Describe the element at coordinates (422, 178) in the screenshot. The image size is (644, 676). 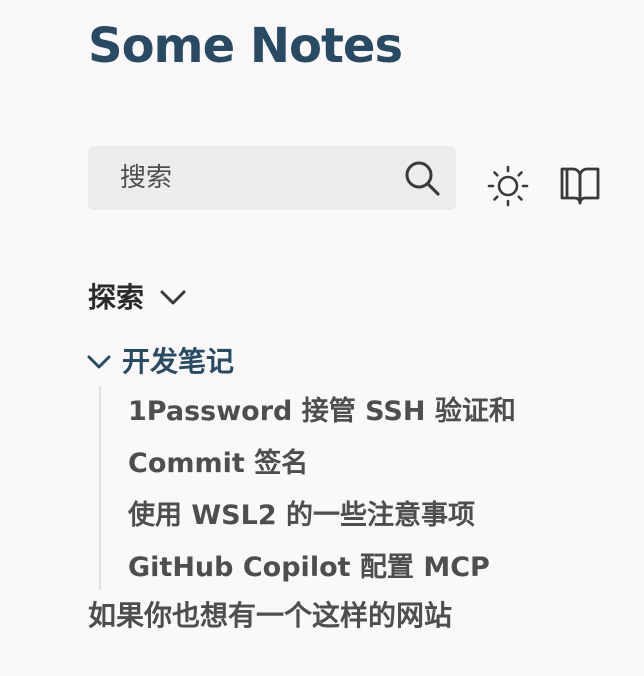
I see `search-icon` at that location.